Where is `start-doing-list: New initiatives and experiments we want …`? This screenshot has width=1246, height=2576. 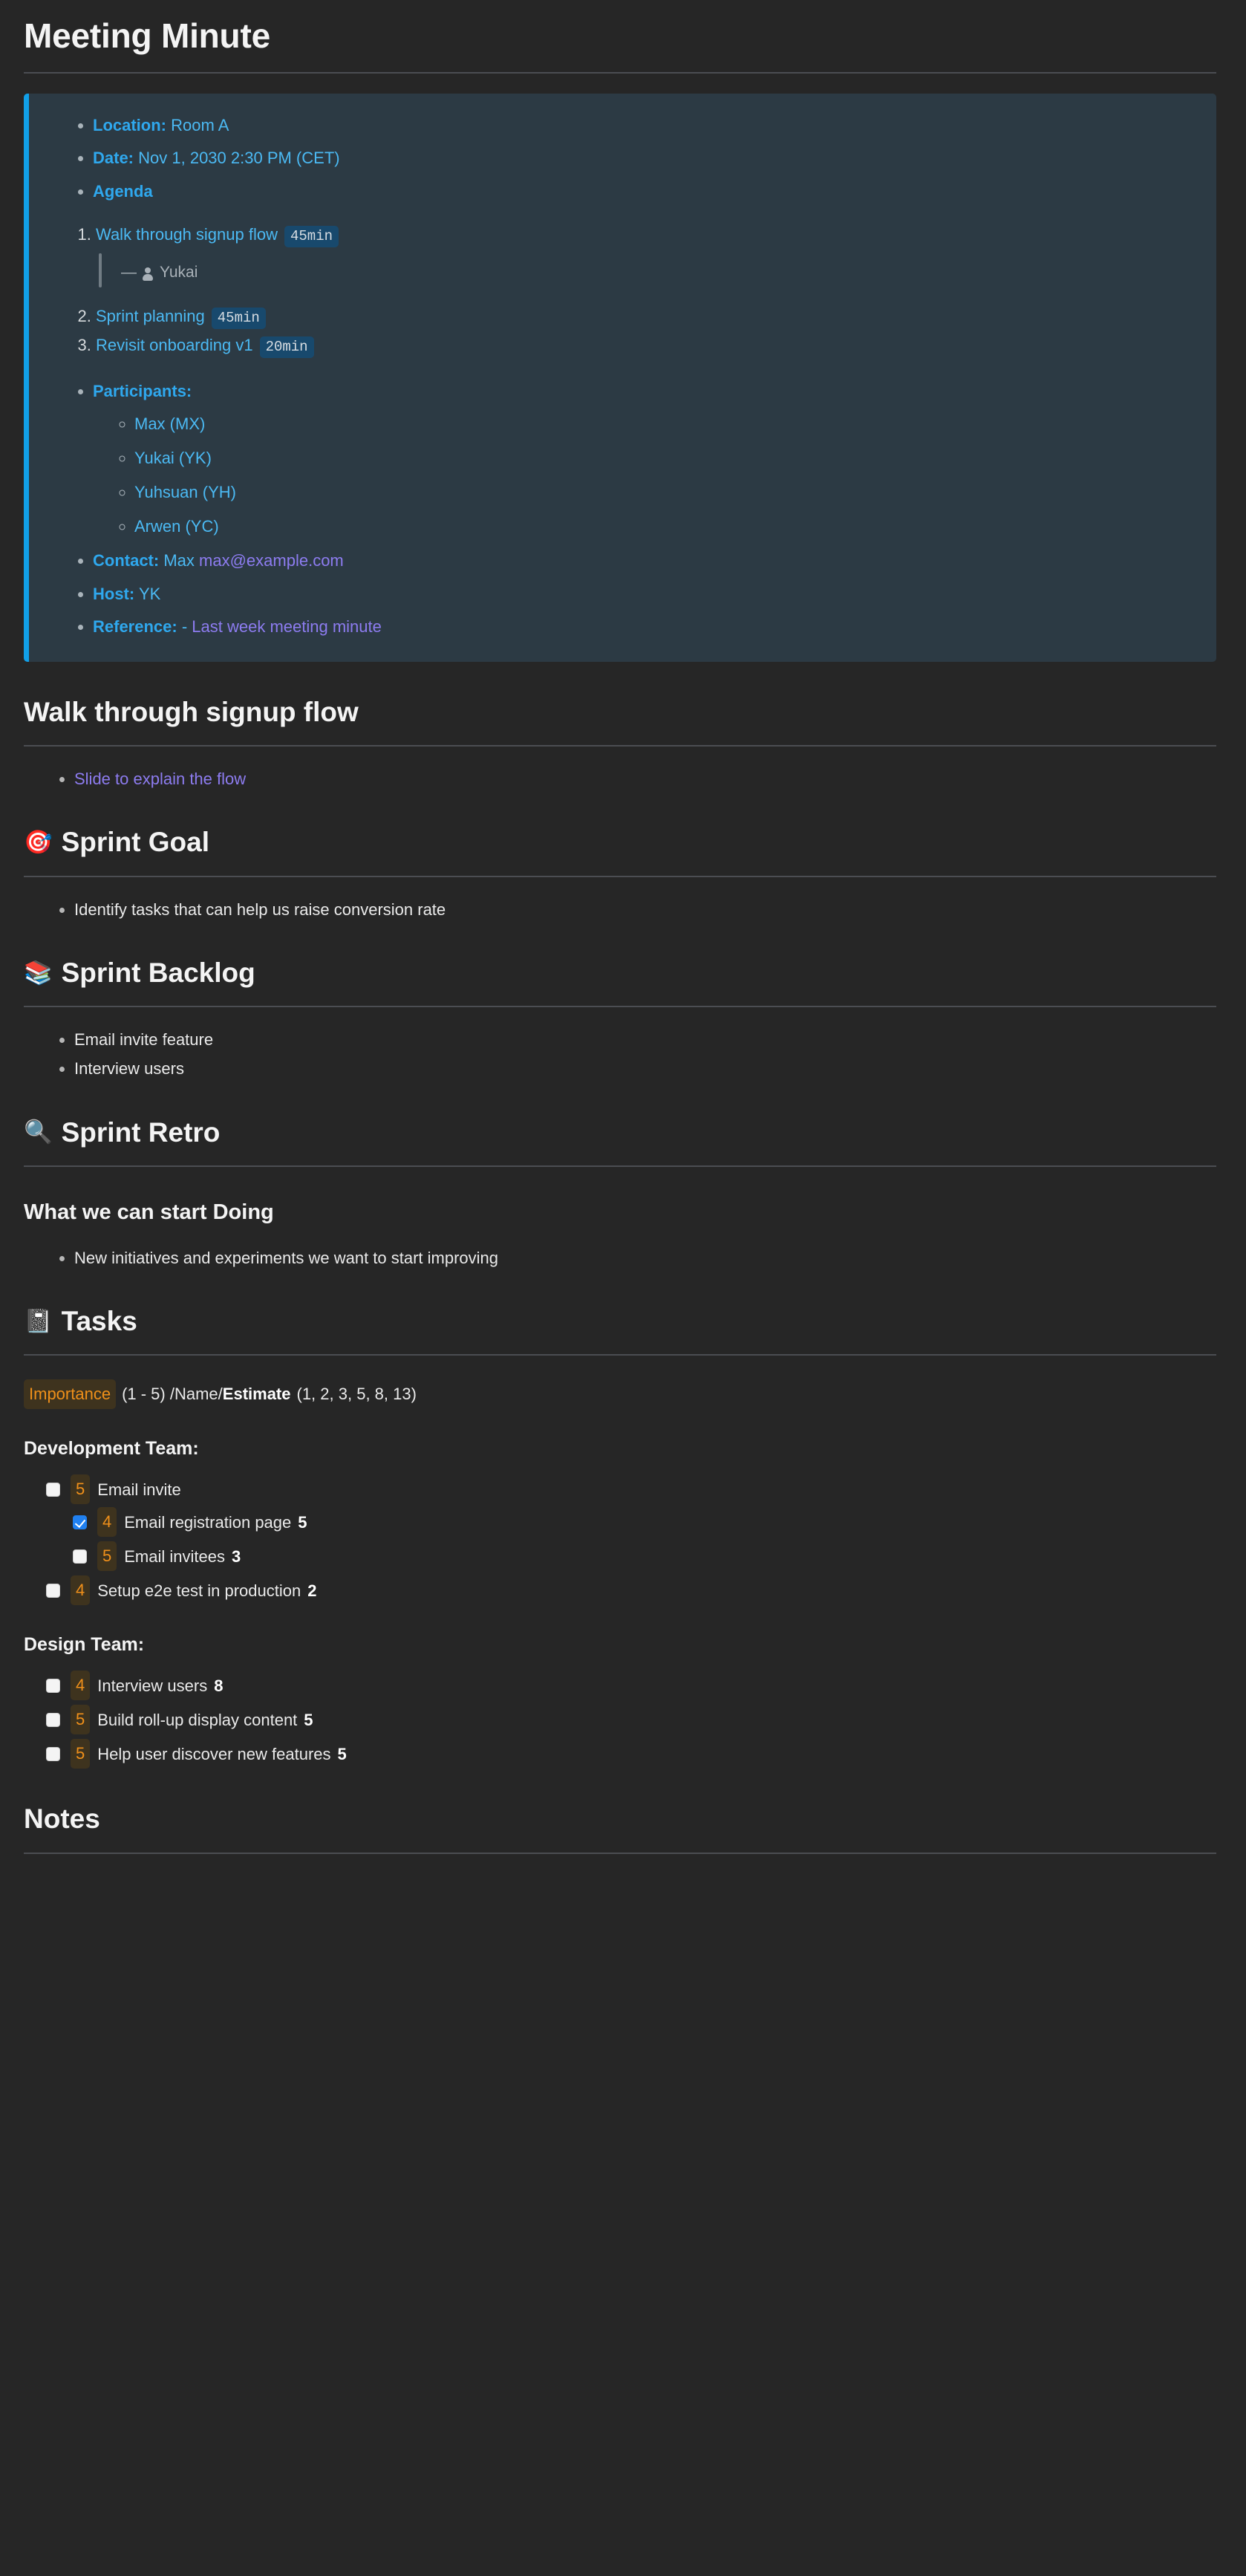
start-doing-list: New initiatives and experiments we want … is located at coordinates (623, 1258).